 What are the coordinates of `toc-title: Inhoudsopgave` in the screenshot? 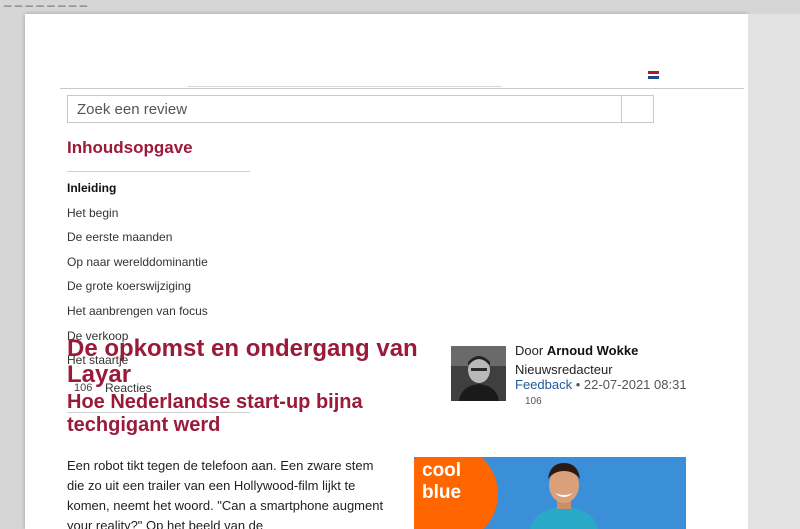 It's located at (130, 147).